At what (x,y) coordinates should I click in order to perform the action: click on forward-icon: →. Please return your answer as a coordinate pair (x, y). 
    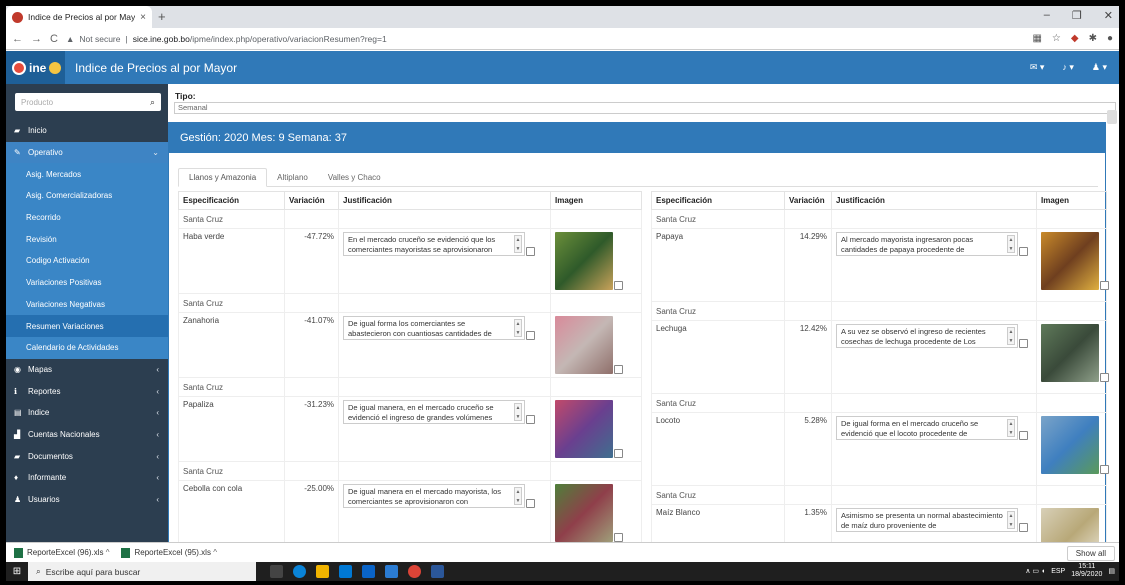
    Looking at the image, I should click on (36, 39).